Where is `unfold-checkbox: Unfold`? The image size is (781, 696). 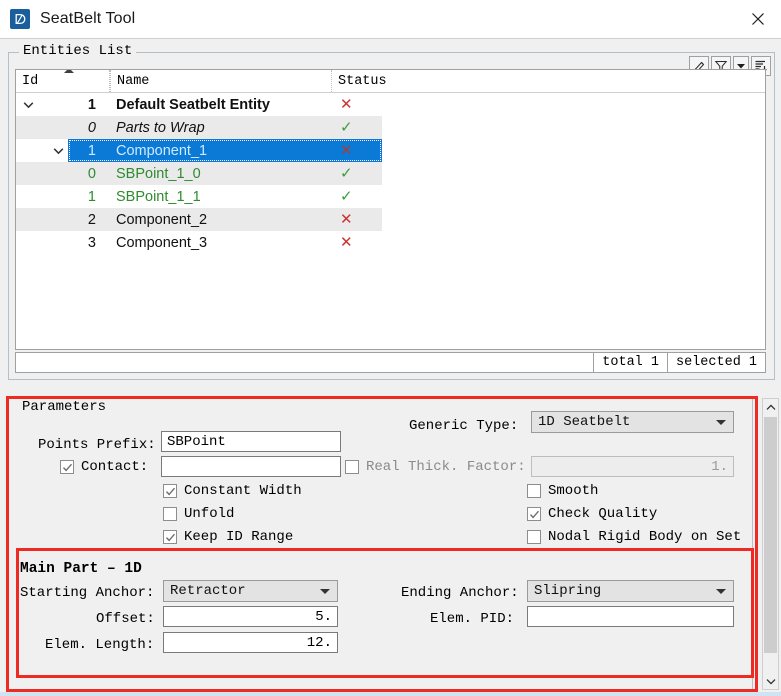
unfold-checkbox: Unfold is located at coordinates (198, 514).